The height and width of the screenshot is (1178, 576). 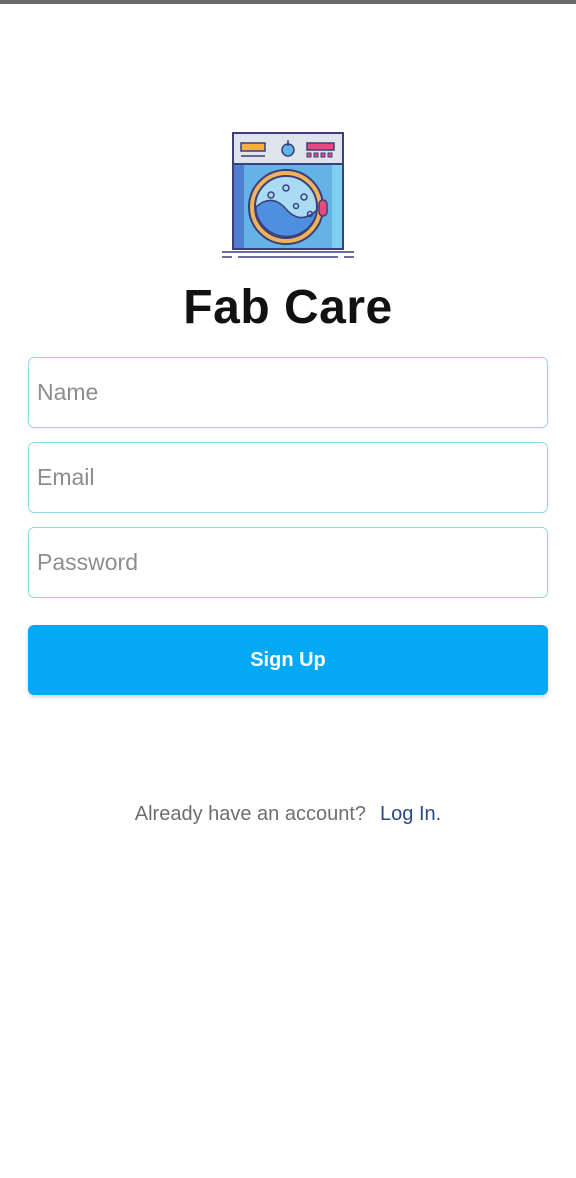 I want to click on login-prompt-row: Already have an account? Log In., so click(x=288, y=814).